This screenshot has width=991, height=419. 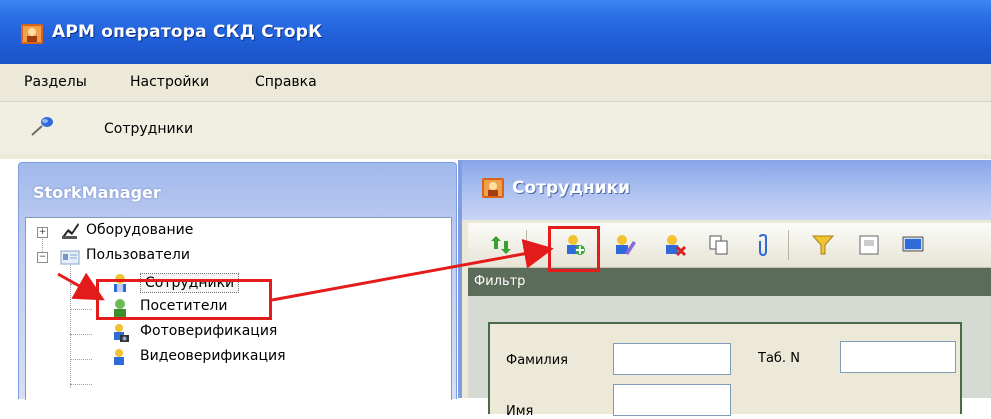 I want to click on arrow-to-employees, so click(x=81, y=286).